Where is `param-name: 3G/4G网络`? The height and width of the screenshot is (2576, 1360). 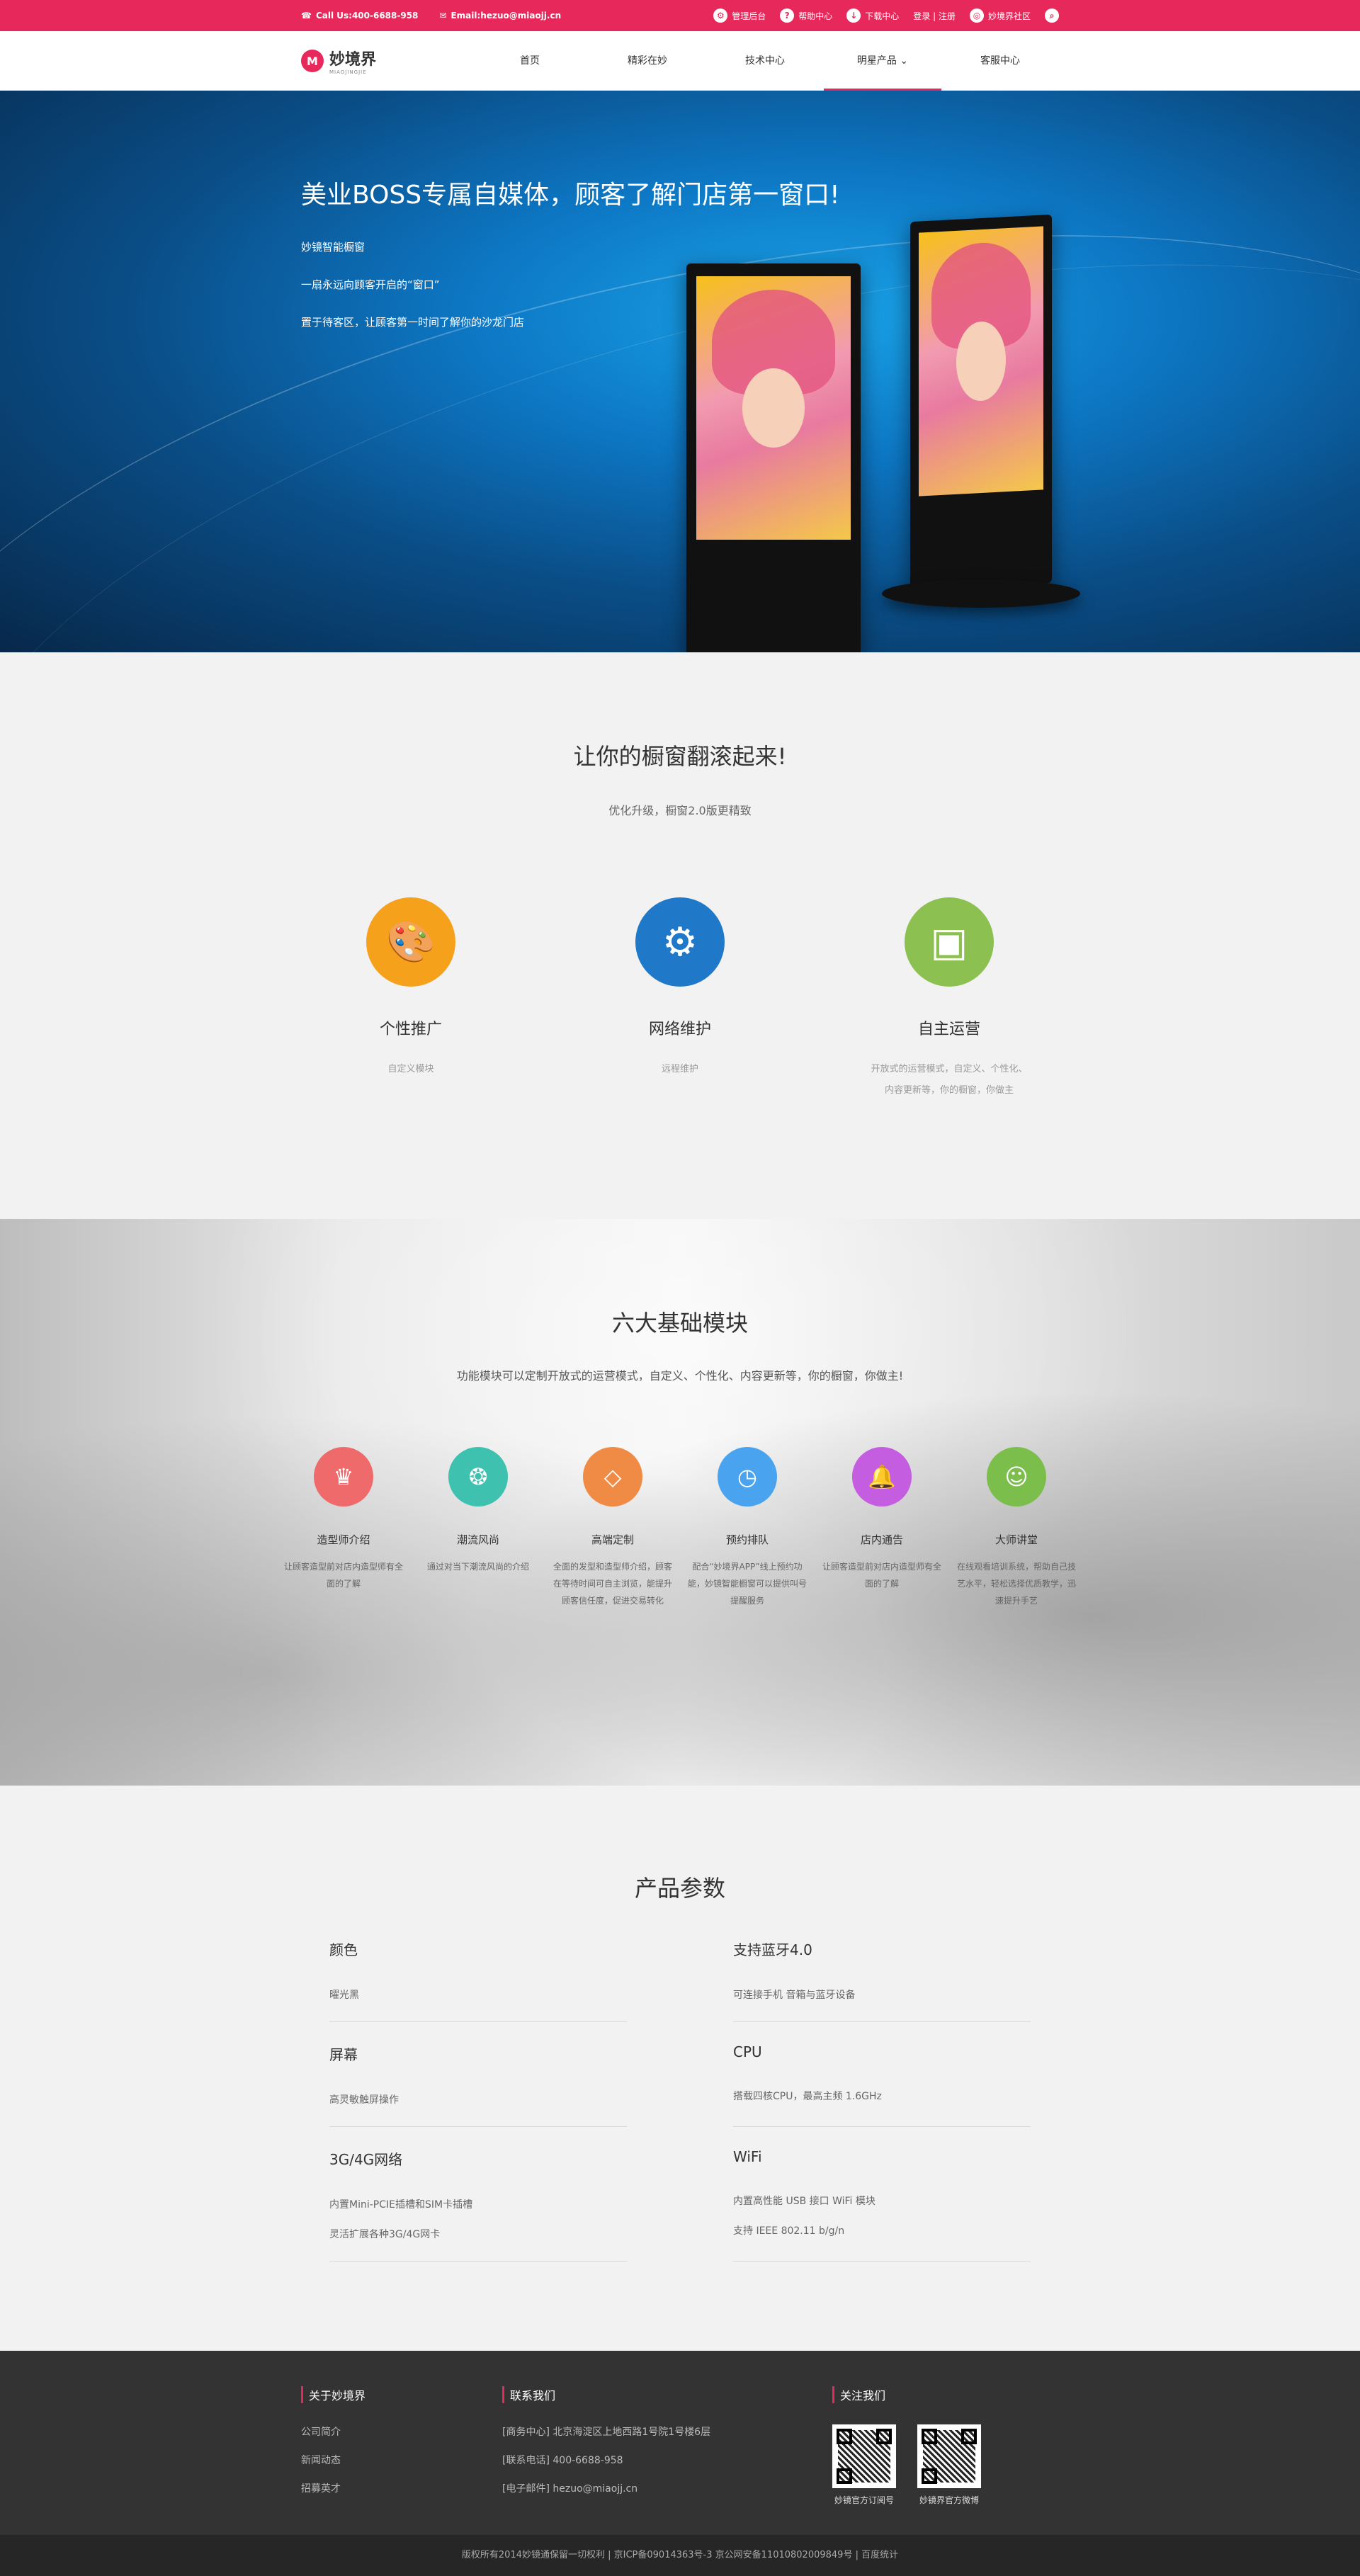
param-name: 3G/4G网络 is located at coordinates (366, 2159).